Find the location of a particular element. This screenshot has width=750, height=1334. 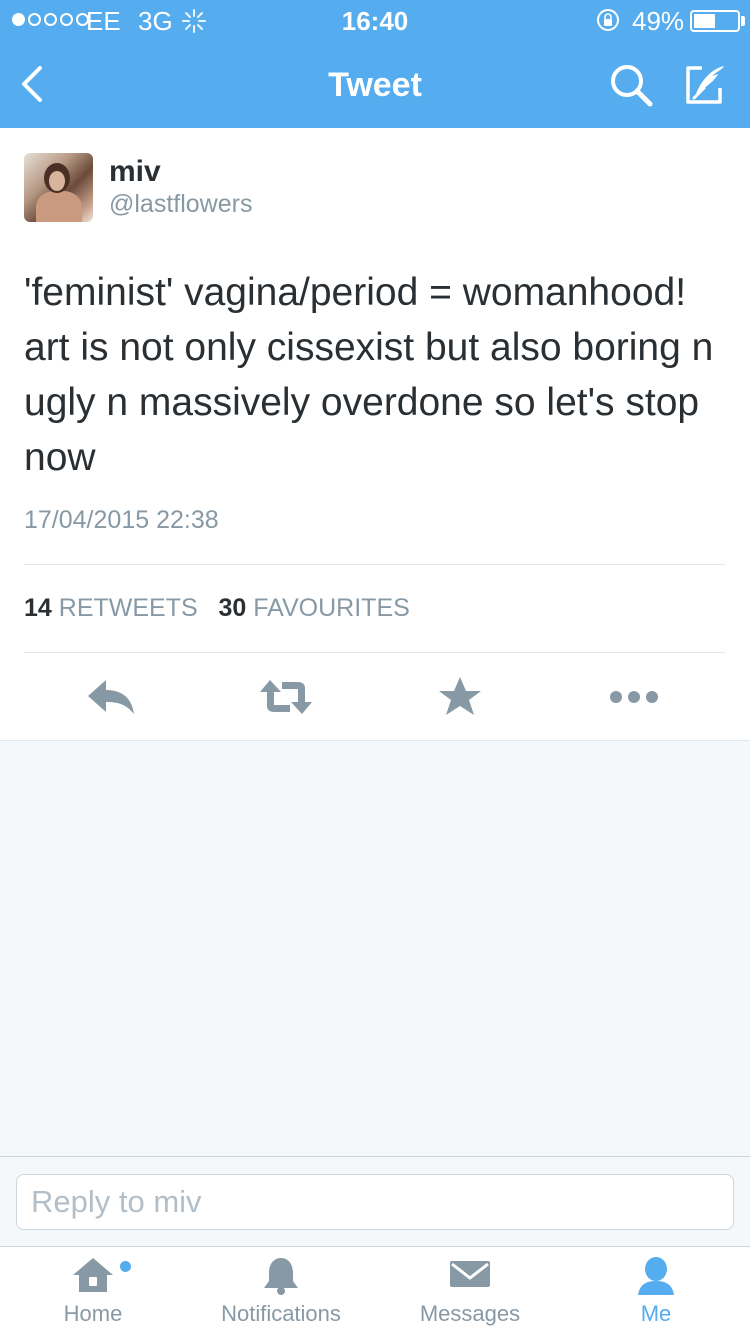

battery-tip is located at coordinates (743, 21).